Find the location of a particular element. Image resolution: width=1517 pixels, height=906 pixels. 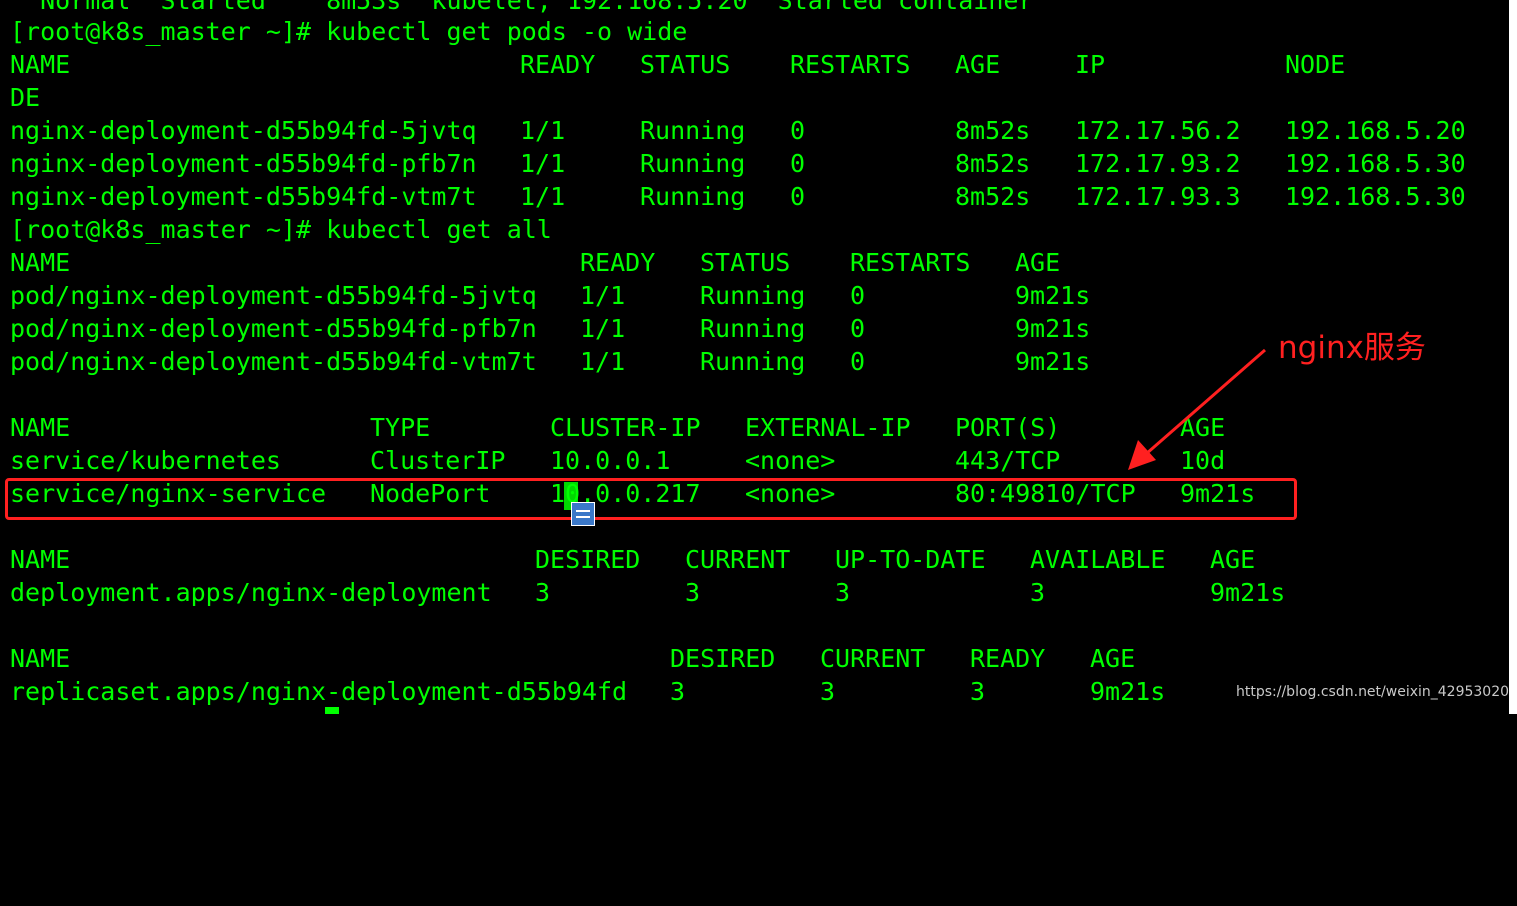

document-icon is located at coordinates (583, 514).